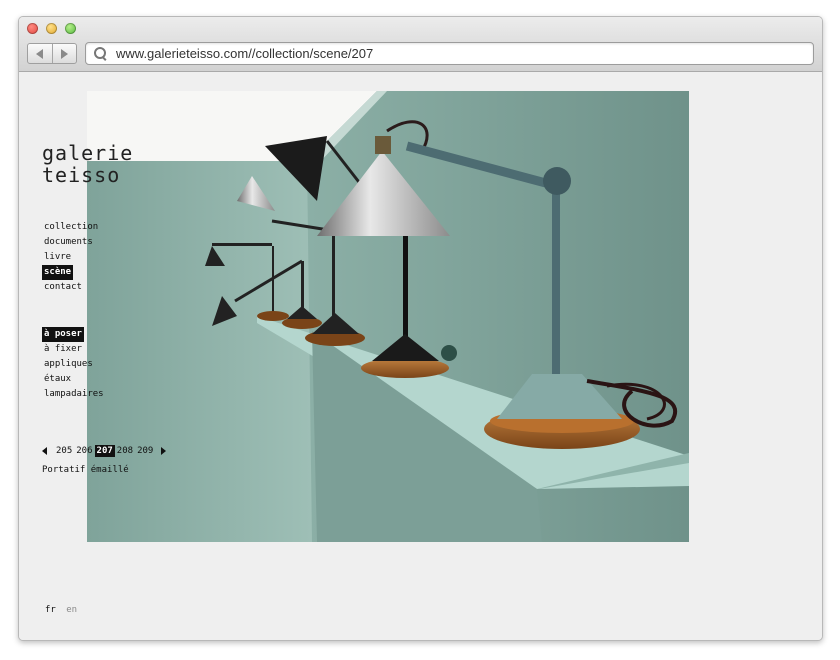 The width and height of the screenshot is (840, 660). I want to click on page-207-current: 207, so click(104, 451).